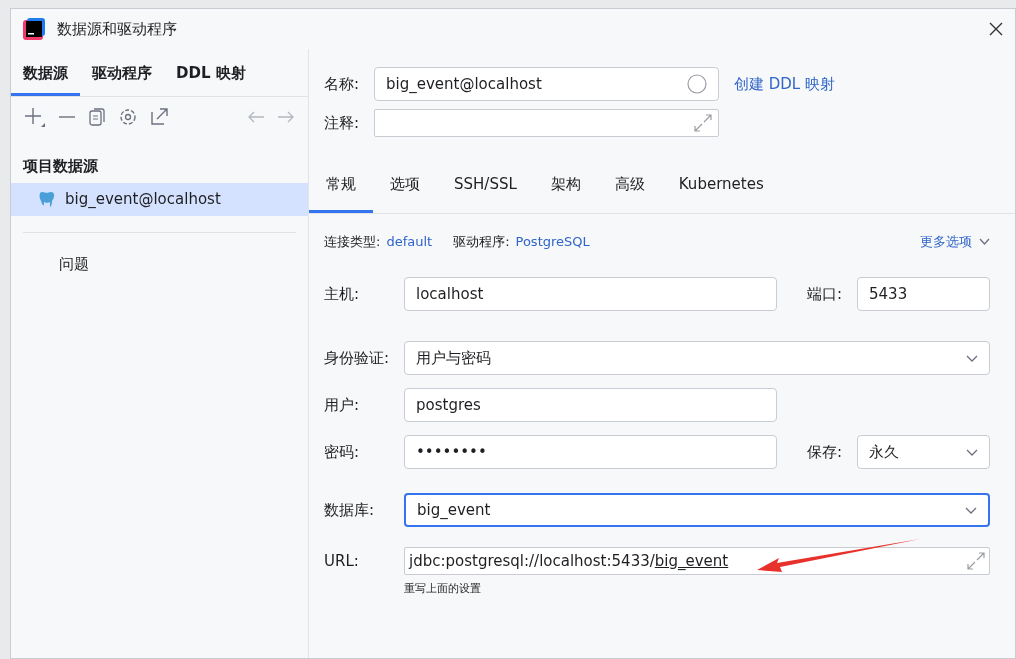 The image size is (1016, 659). What do you see at coordinates (97, 116) in the screenshot?
I see `copy-icon` at bounding box center [97, 116].